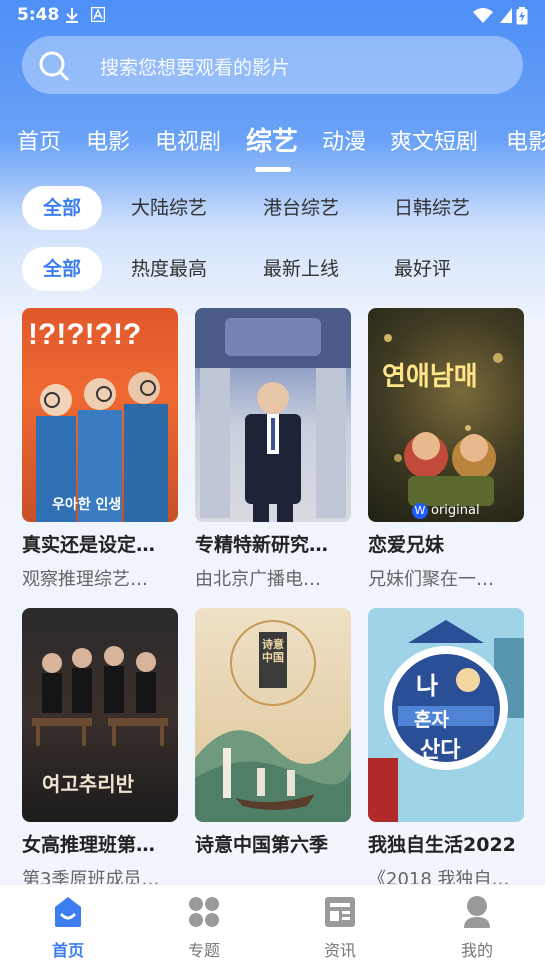  I want to click on tab-home: 首页, so click(39, 140).